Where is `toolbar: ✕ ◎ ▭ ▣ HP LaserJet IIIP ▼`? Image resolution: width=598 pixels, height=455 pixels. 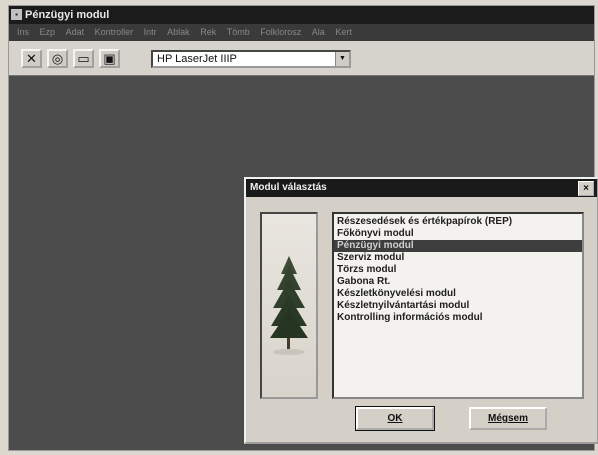 toolbar: ✕ ◎ ▭ ▣ HP LaserJet IIIP ▼ is located at coordinates (301, 58).